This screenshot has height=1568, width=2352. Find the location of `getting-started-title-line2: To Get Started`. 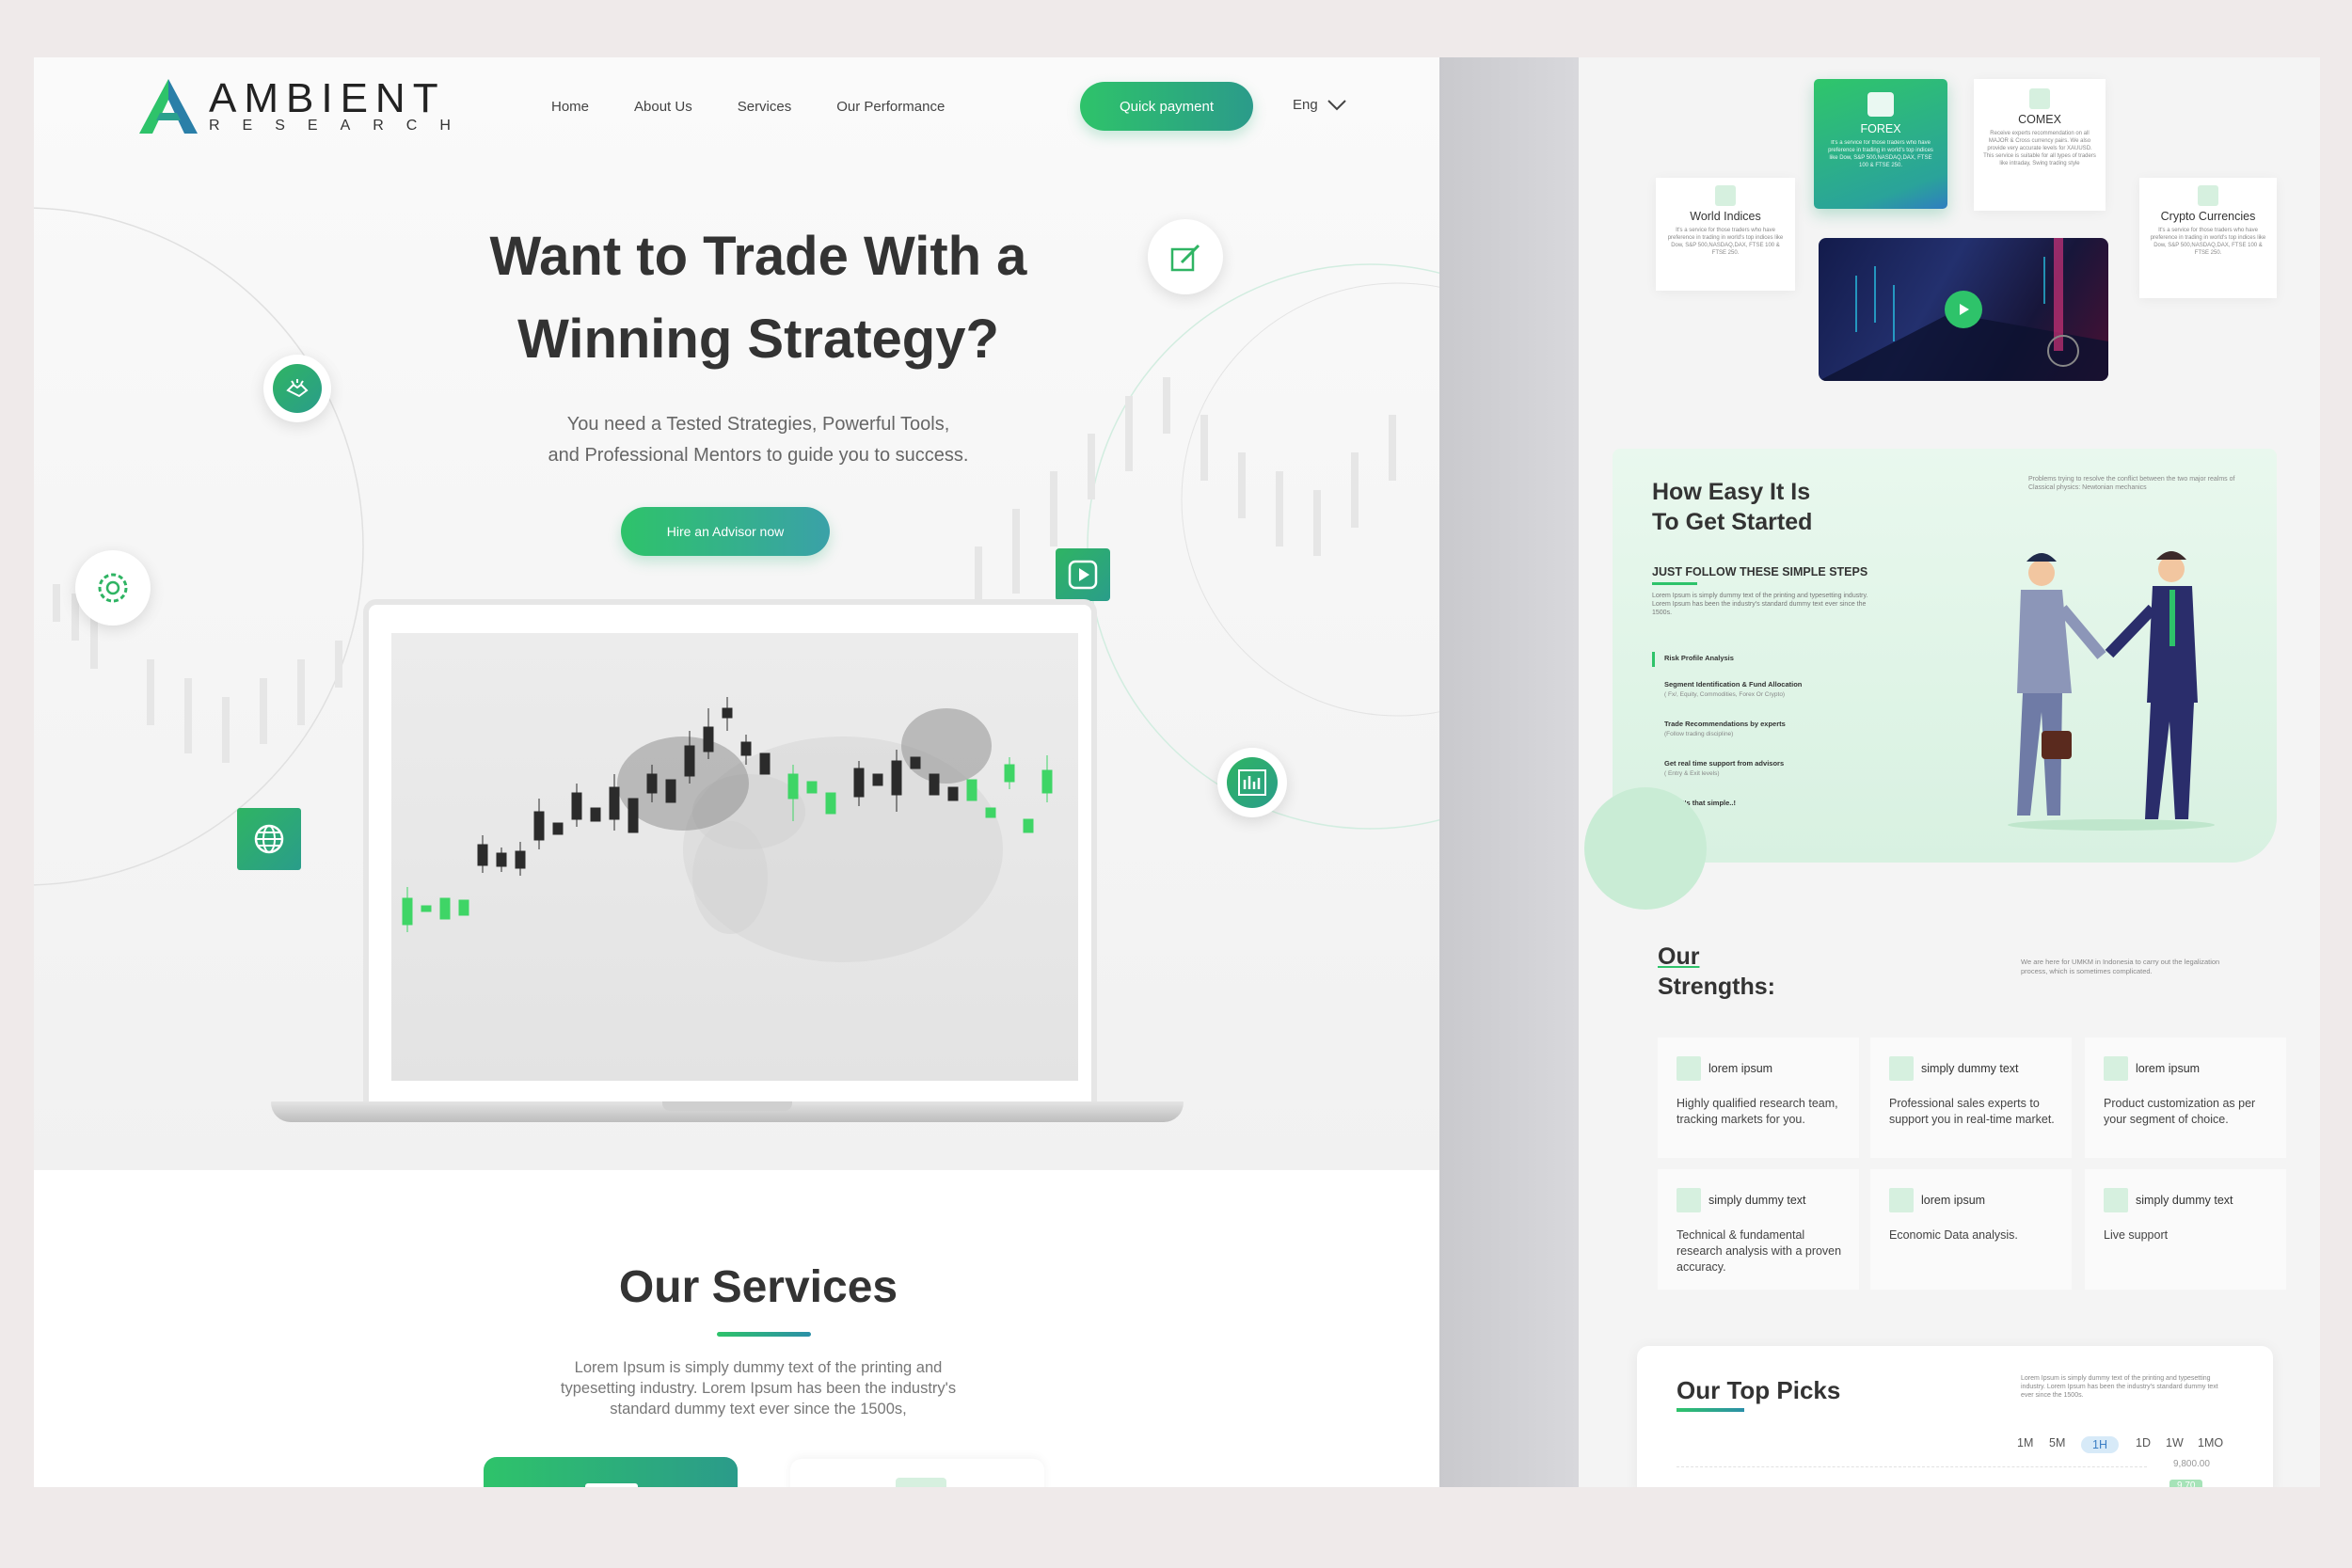

getting-started-title-line2: To Get Started is located at coordinates (1732, 522).